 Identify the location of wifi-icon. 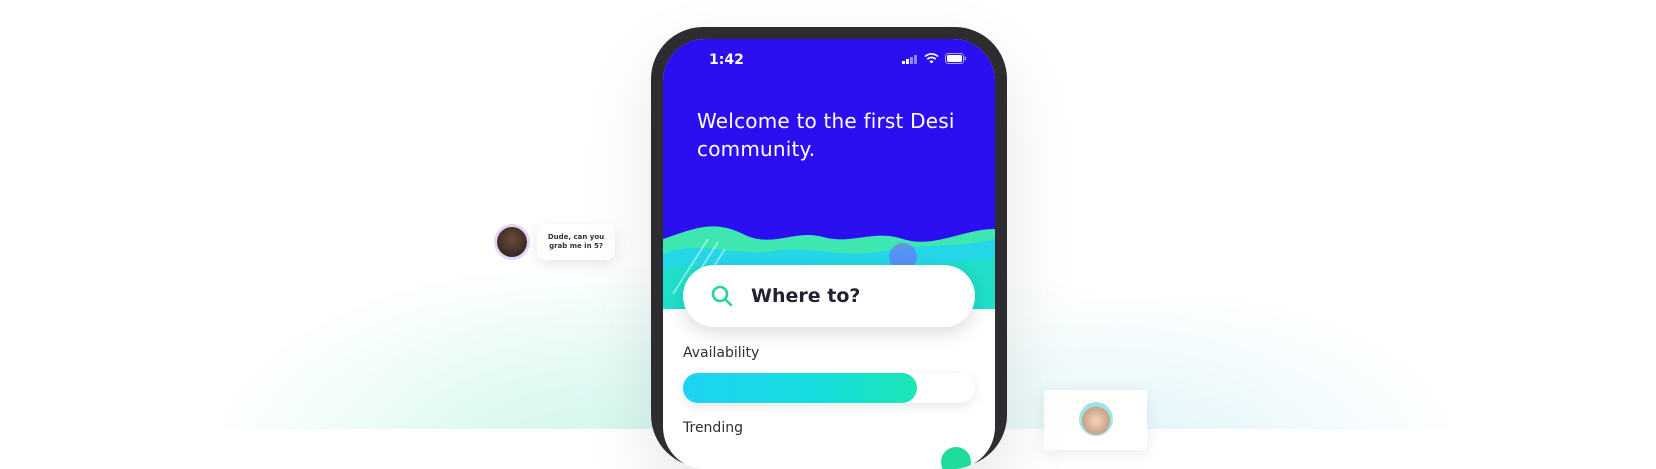
(931, 58).